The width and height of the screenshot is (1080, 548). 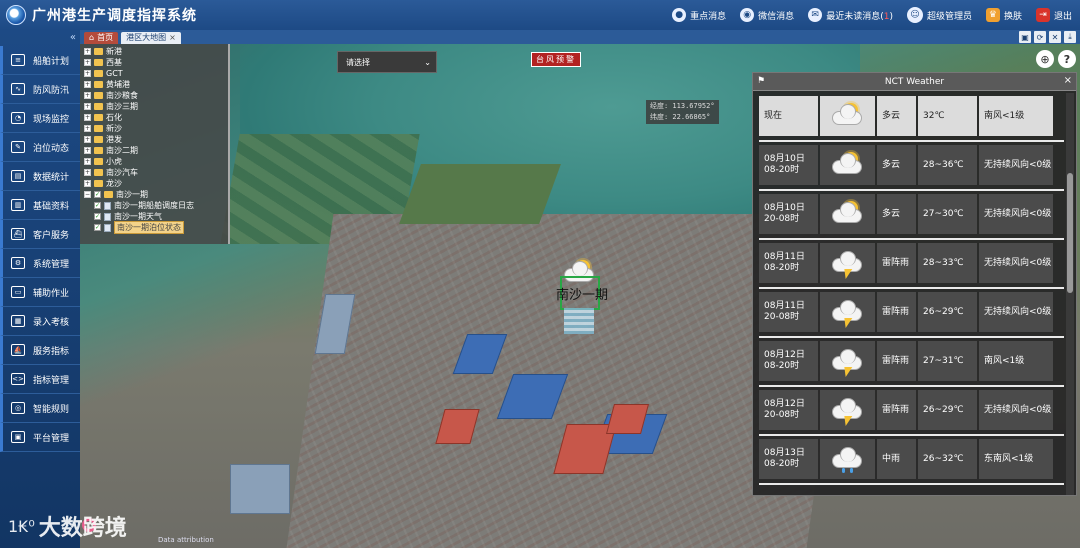 I want to click on logout-button: ⇥ 退出, so click(x=1053, y=15).